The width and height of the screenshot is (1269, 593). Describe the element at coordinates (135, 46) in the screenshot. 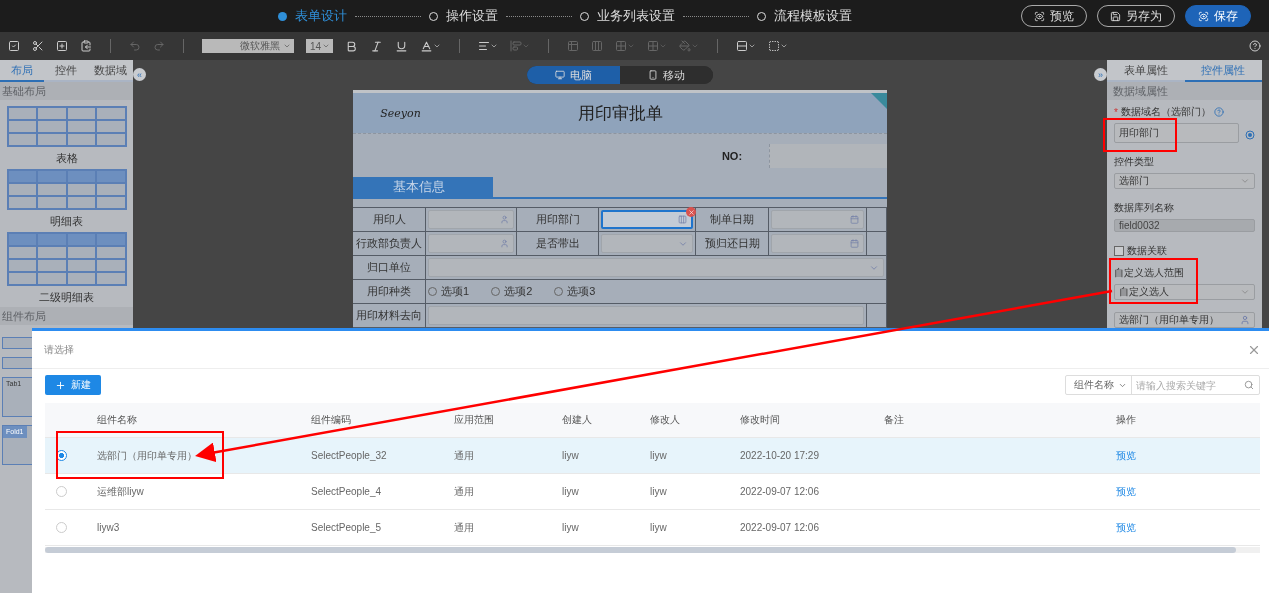

I see `undo-icon` at that location.